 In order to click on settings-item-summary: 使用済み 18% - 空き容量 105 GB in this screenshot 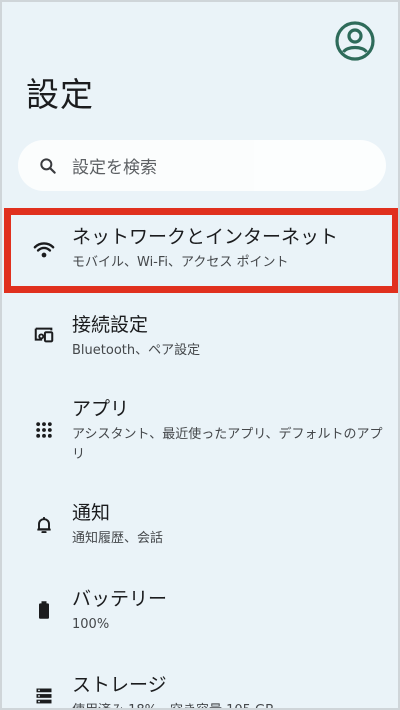, I will do `click(229, 704)`.